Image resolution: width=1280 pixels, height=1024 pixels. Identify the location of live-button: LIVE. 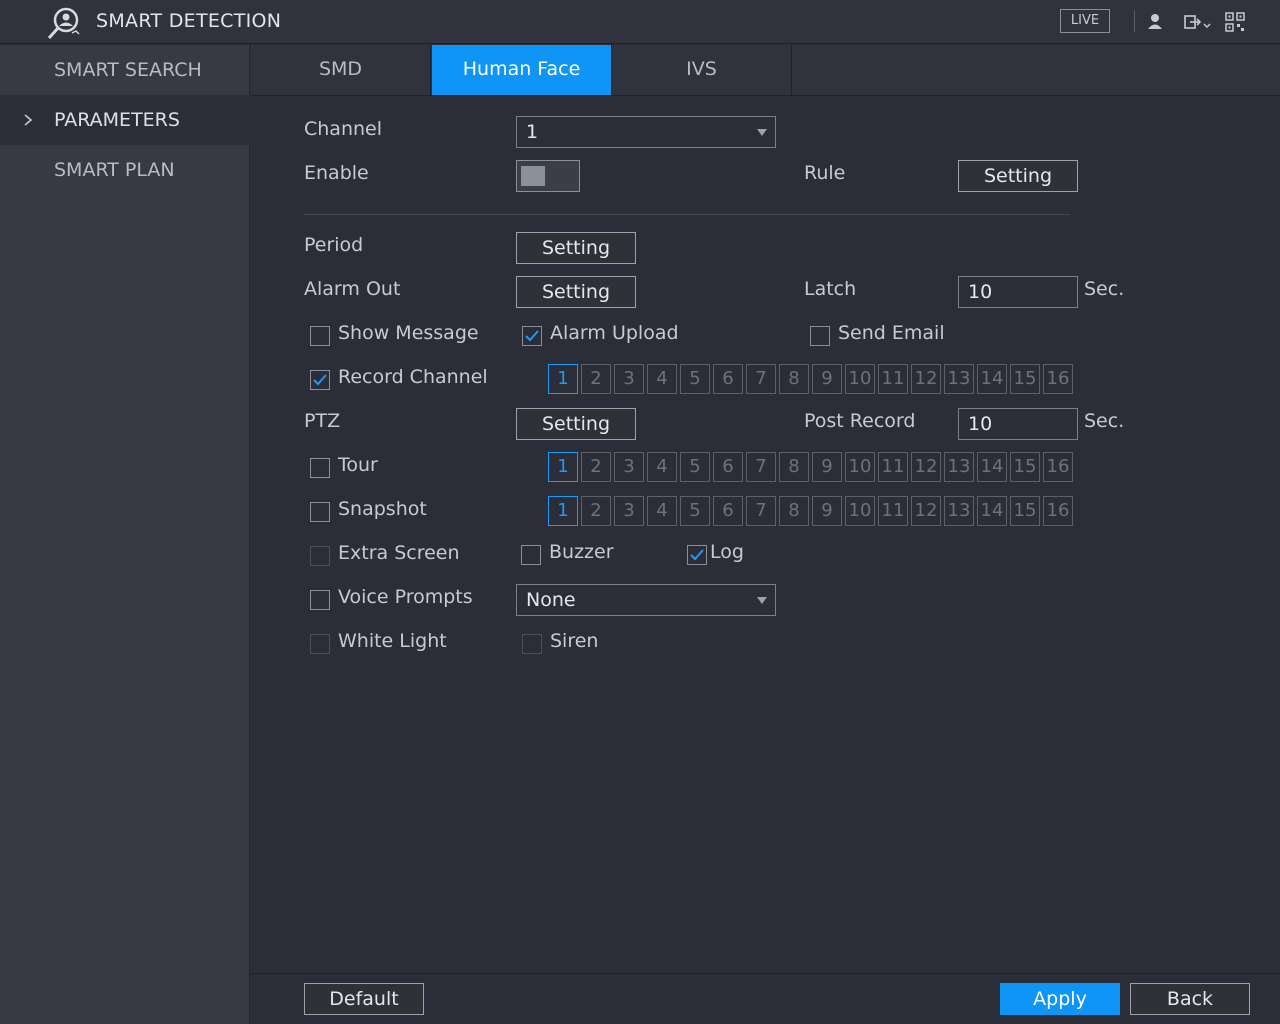
(1085, 21).